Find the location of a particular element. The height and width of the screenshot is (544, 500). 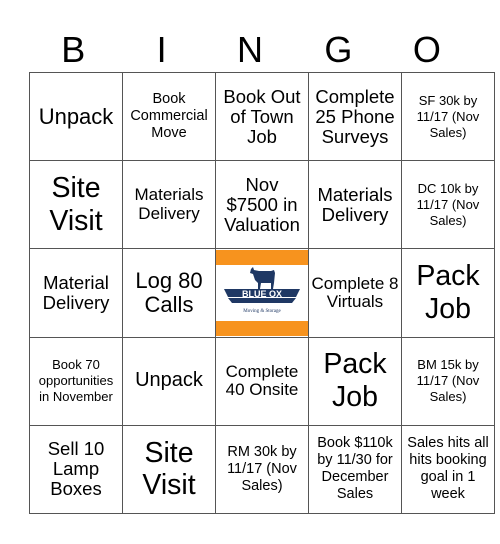

bingo-cell: Material Delivery is located at coordinates (76, 293).